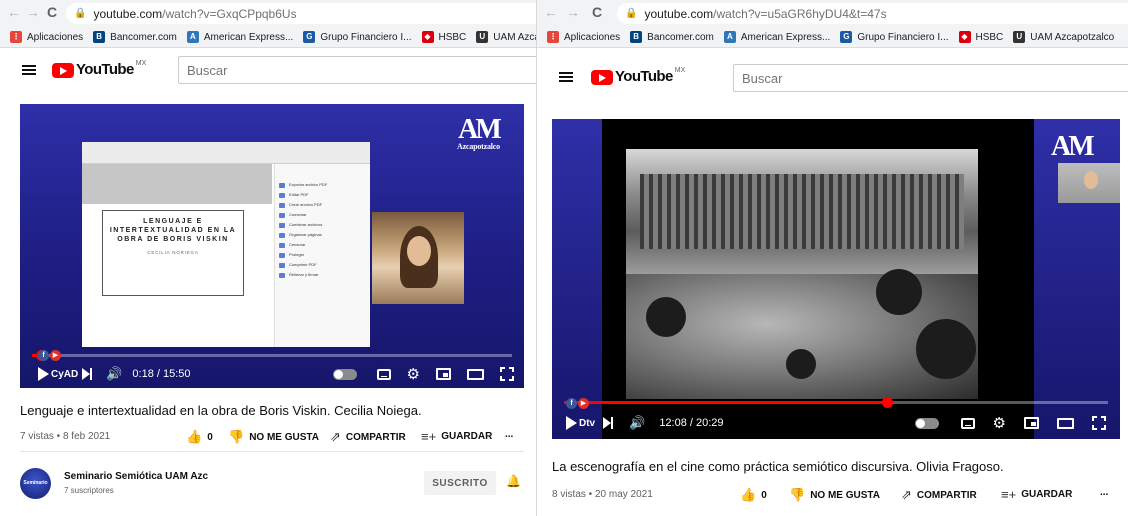 This screenshot has width=1128, height=516. I want to click on youtube-header: YouTube MX Buscar, so click(268, 70).